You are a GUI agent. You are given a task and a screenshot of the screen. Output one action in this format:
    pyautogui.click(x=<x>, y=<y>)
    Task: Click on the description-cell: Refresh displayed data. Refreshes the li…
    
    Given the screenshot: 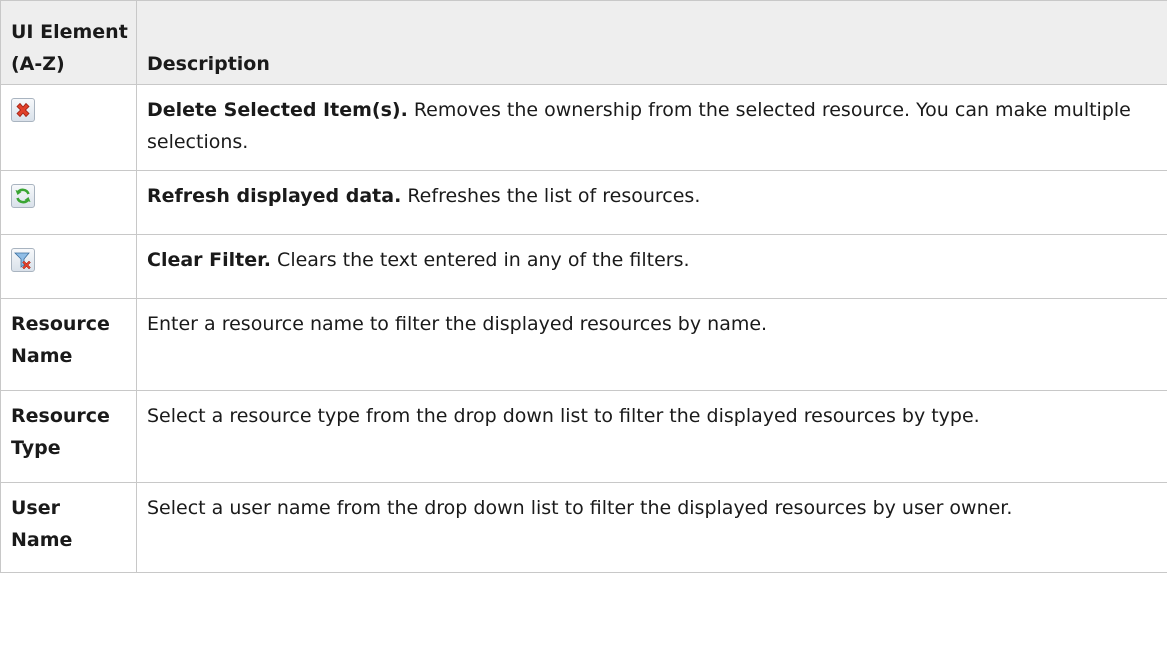 What is the action you would take?
    pyautogui.click(x=651, y=202)
    